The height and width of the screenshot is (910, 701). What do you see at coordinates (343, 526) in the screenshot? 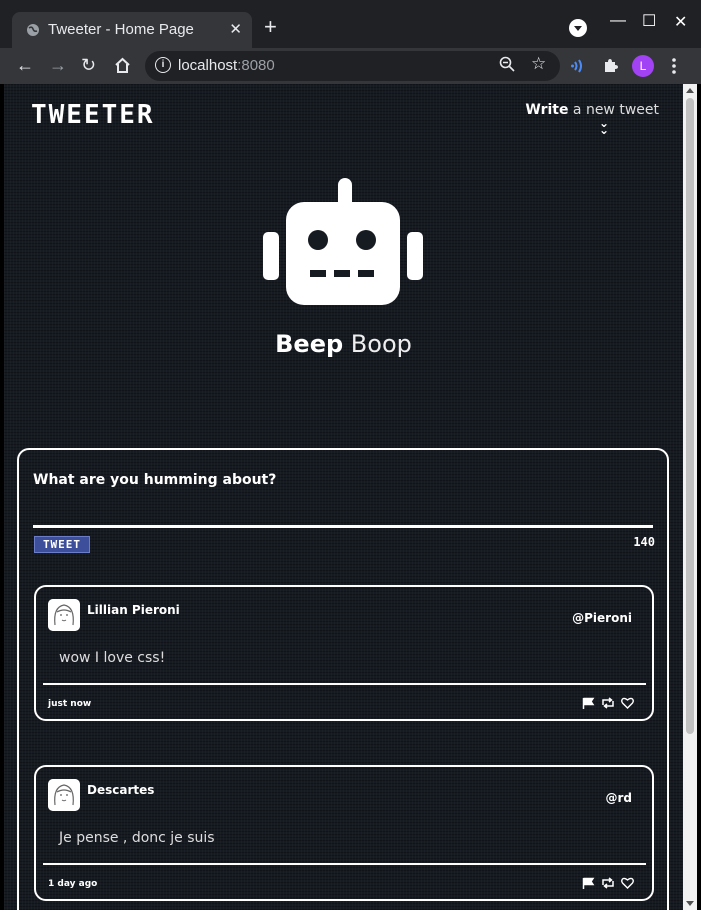
I see `tweet-input-underline` at bounding box center [343, 526].